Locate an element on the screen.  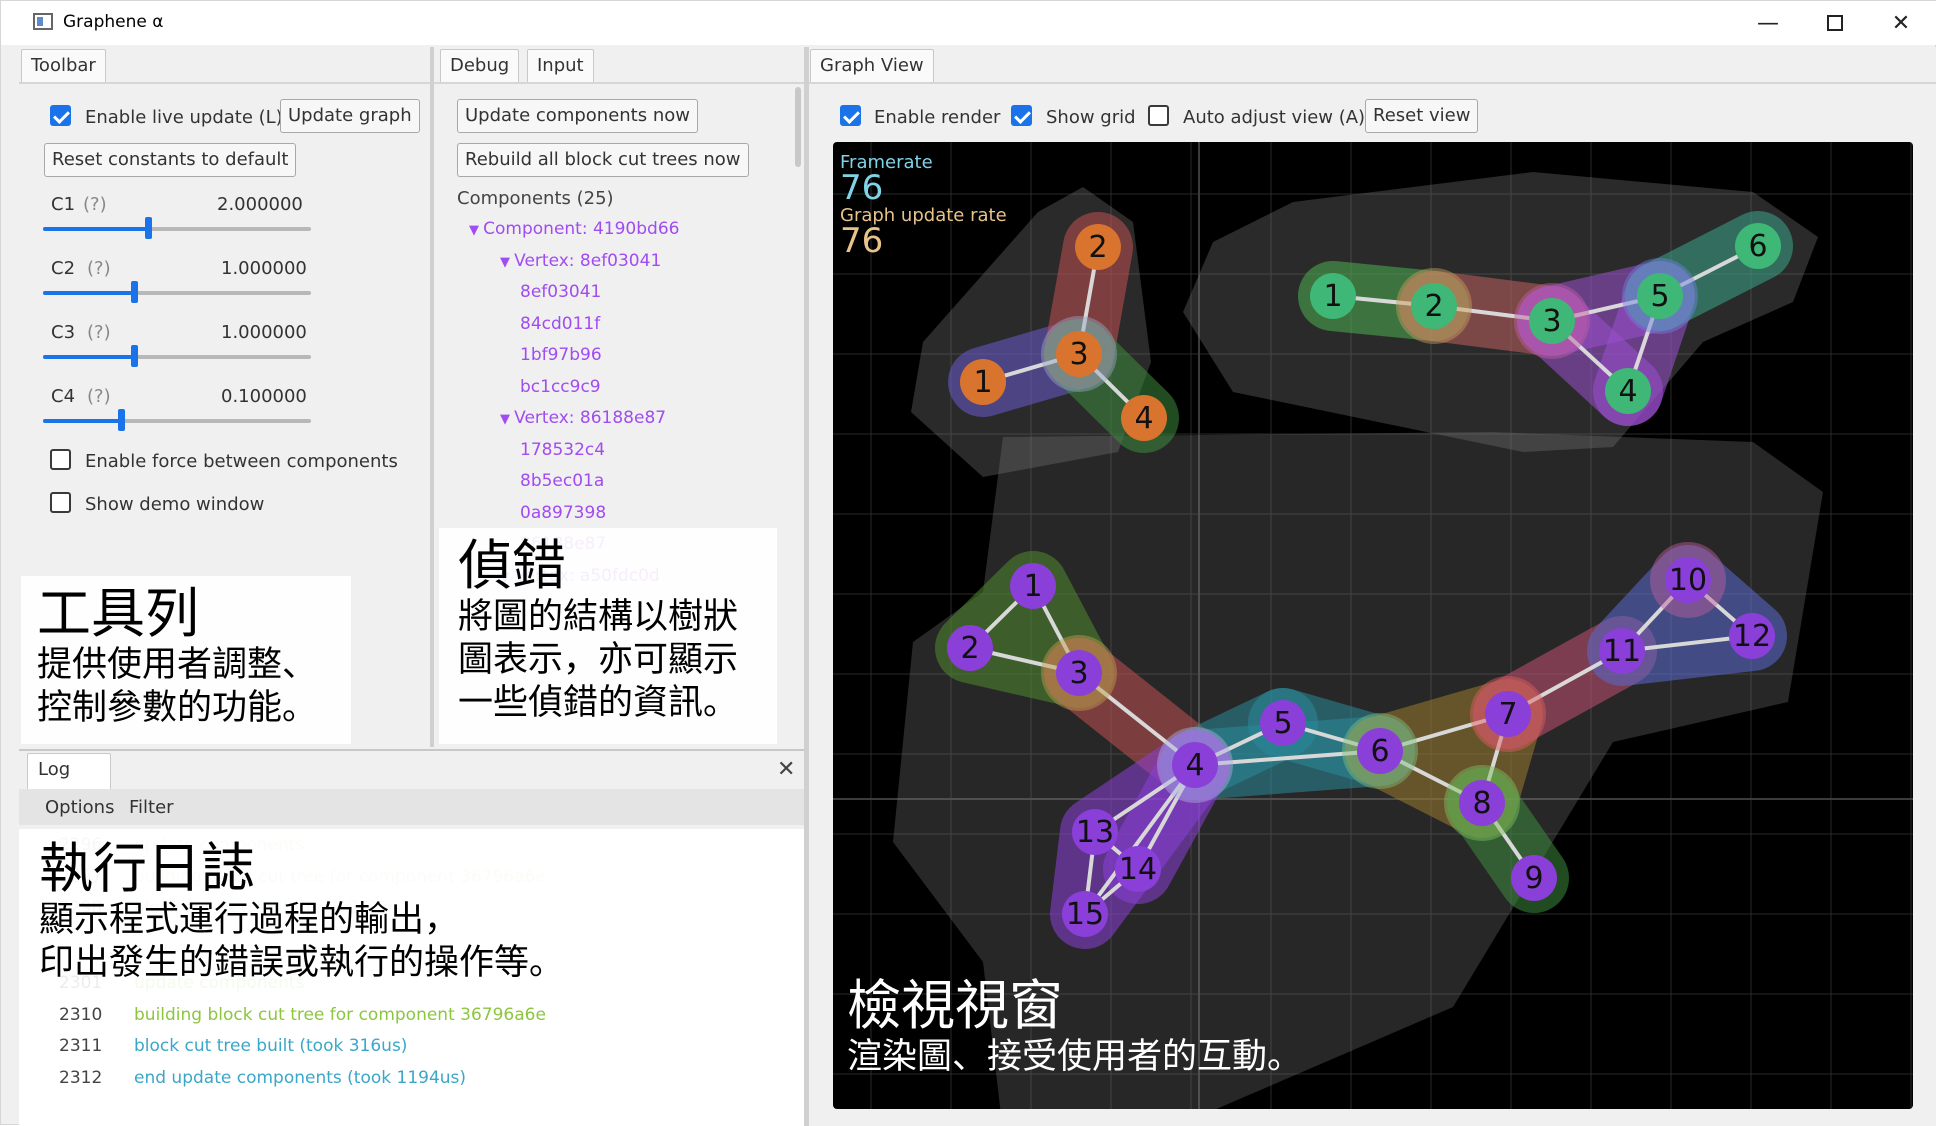
c1-value: 2.000000 is located at coordinates (260, 204).